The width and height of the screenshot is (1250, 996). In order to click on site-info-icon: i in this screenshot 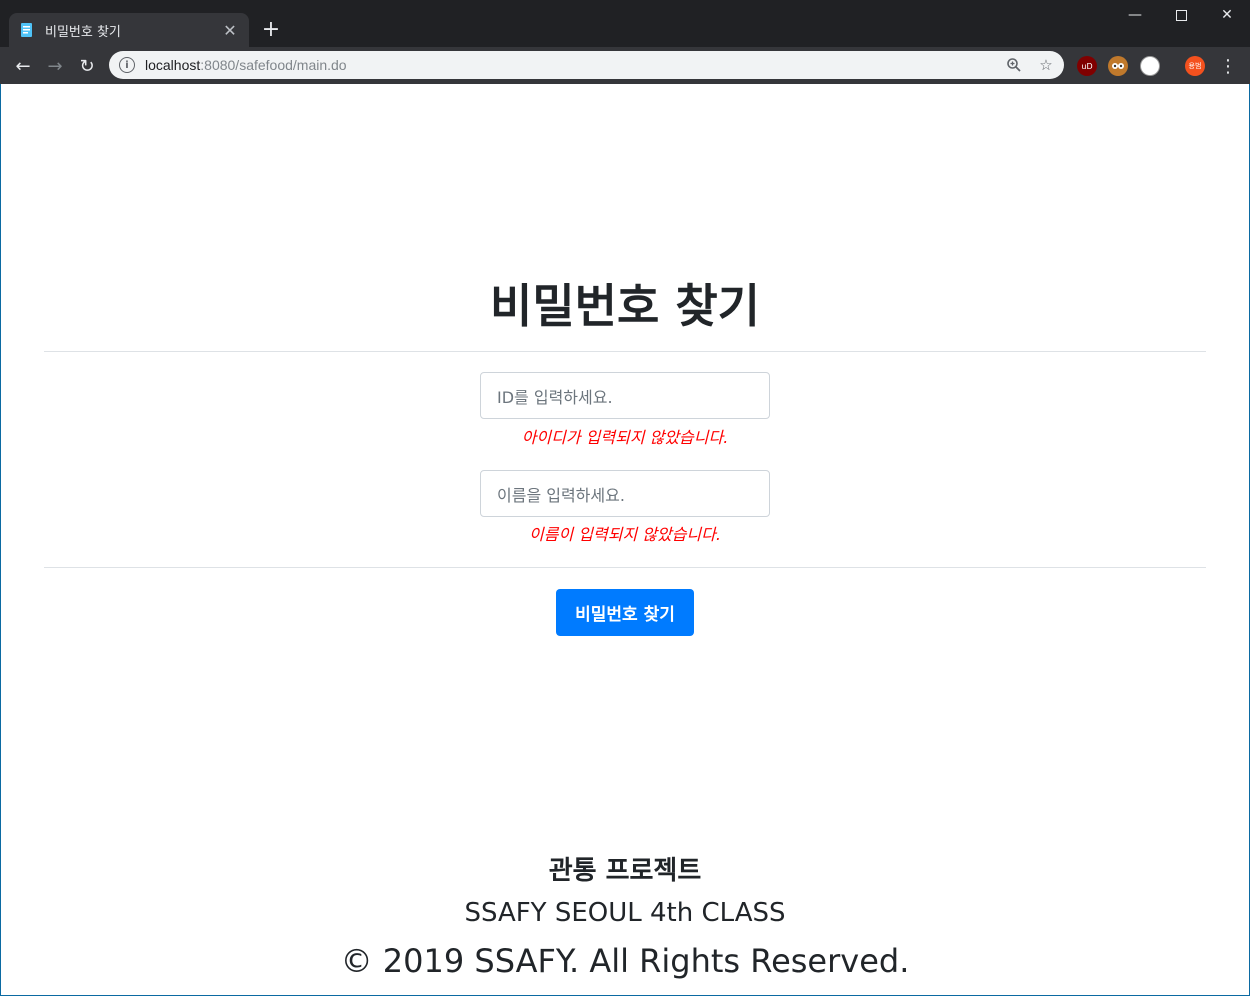, I will do `click(127, 65)`.